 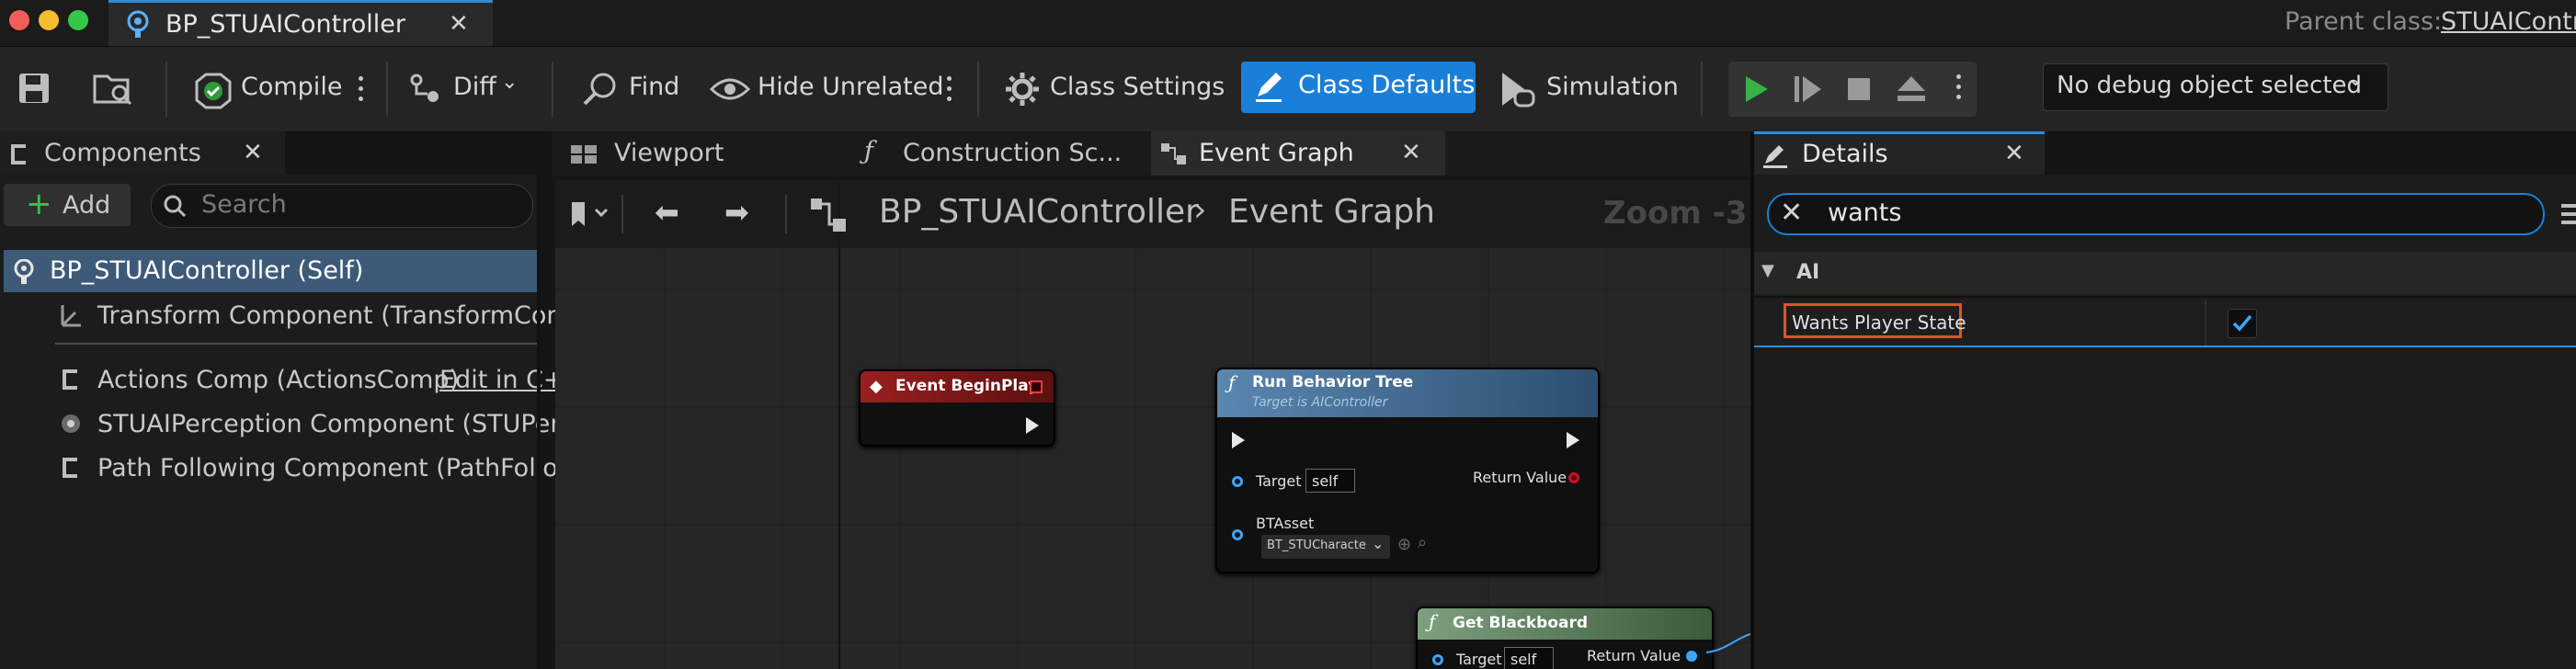 I want to click on target-value: self, so click(x=1325, y=481).